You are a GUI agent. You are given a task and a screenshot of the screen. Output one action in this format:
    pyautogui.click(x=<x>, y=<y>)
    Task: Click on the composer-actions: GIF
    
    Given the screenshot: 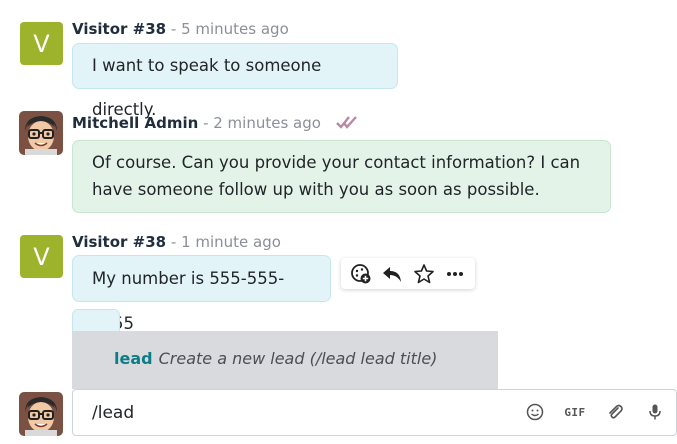 What is the action you would take?
    pyautogui.click(x=595, y=412)
    